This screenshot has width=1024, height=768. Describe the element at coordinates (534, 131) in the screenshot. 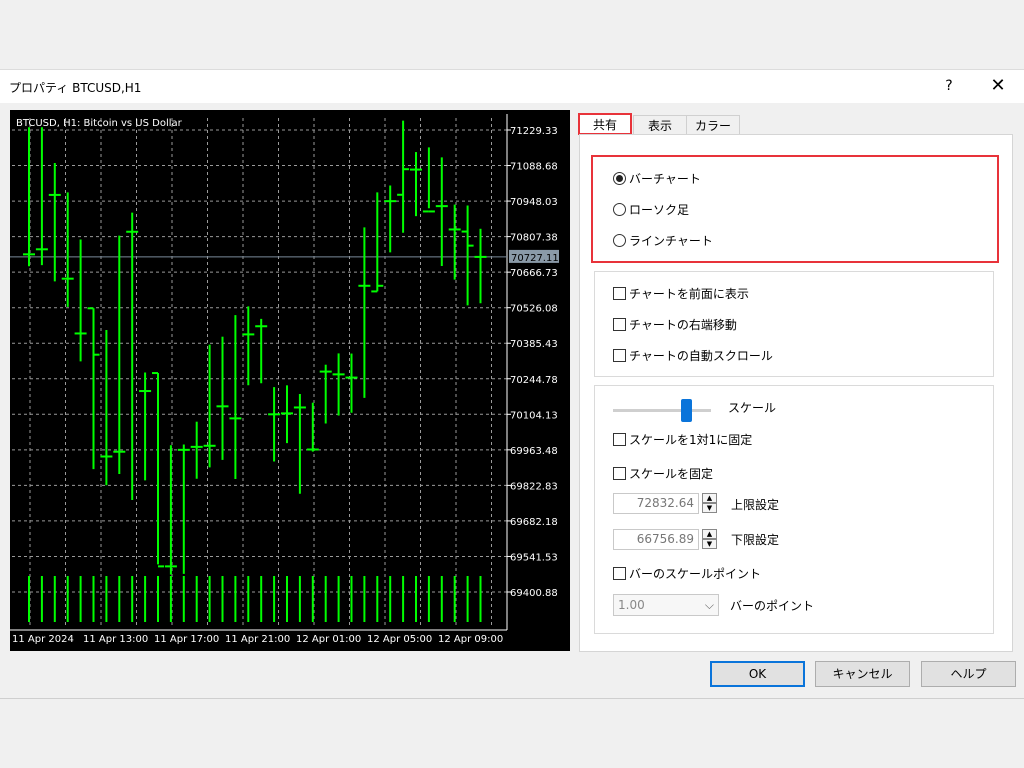

I see `y-tick-label: 71229.33` at that location.